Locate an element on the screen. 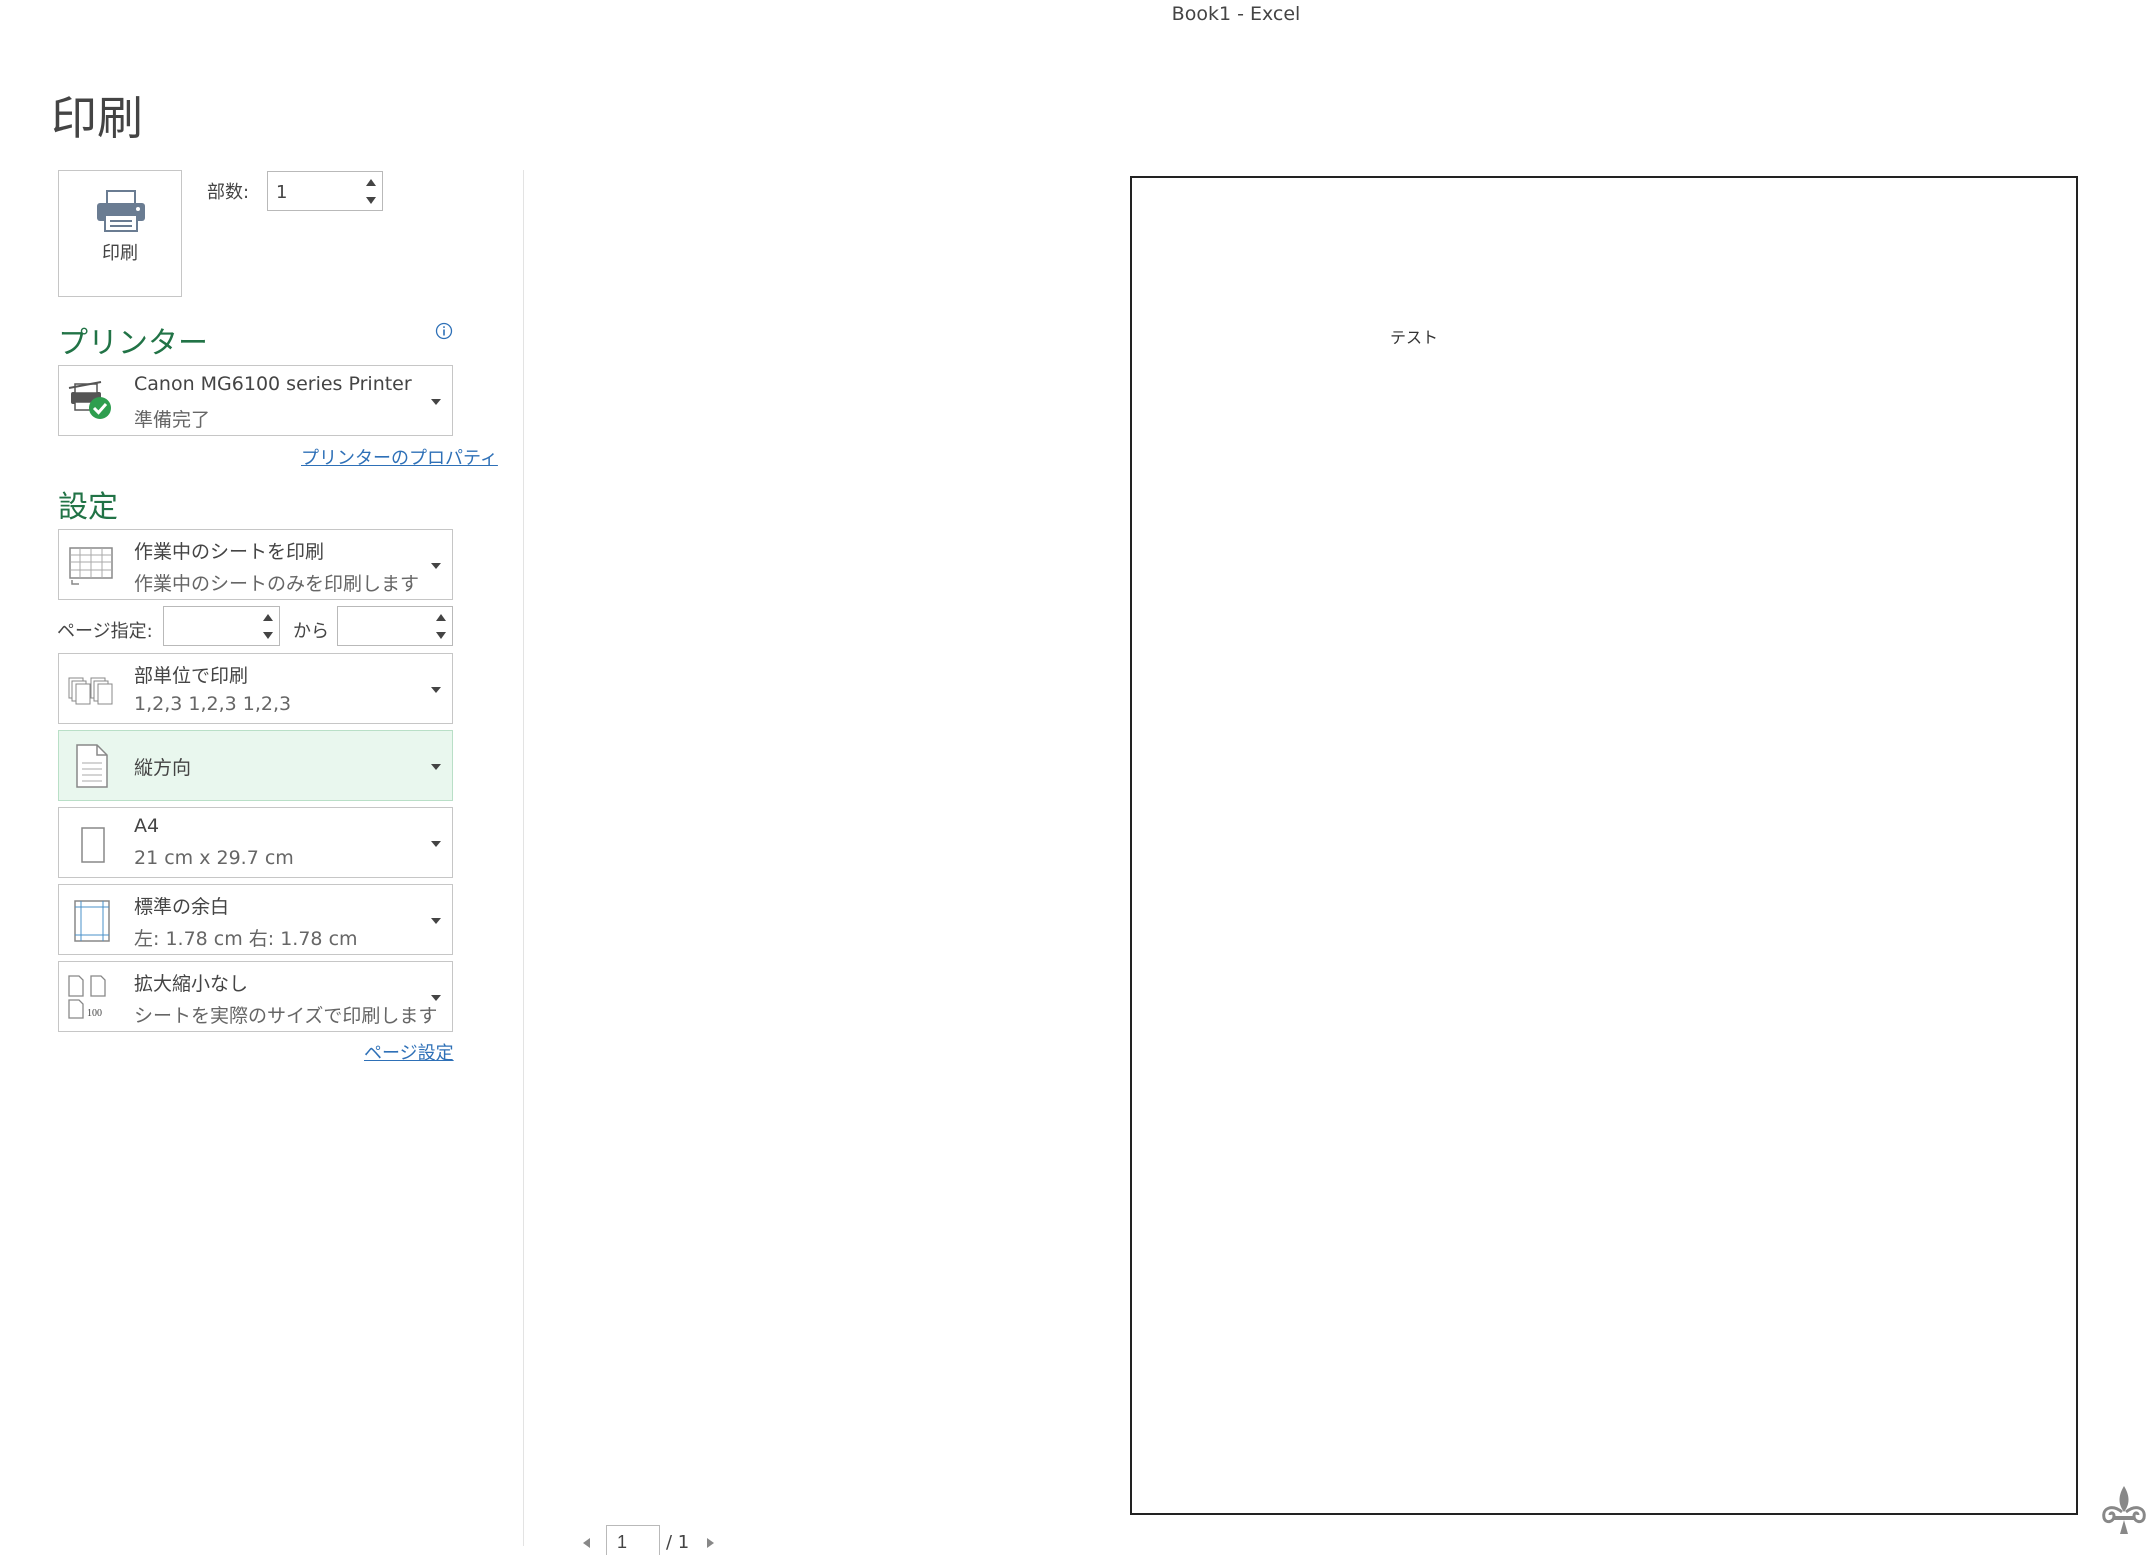 The image size is (2156, 1555). fleur-de-lis-icon is located at coordinates (2124, 1510).